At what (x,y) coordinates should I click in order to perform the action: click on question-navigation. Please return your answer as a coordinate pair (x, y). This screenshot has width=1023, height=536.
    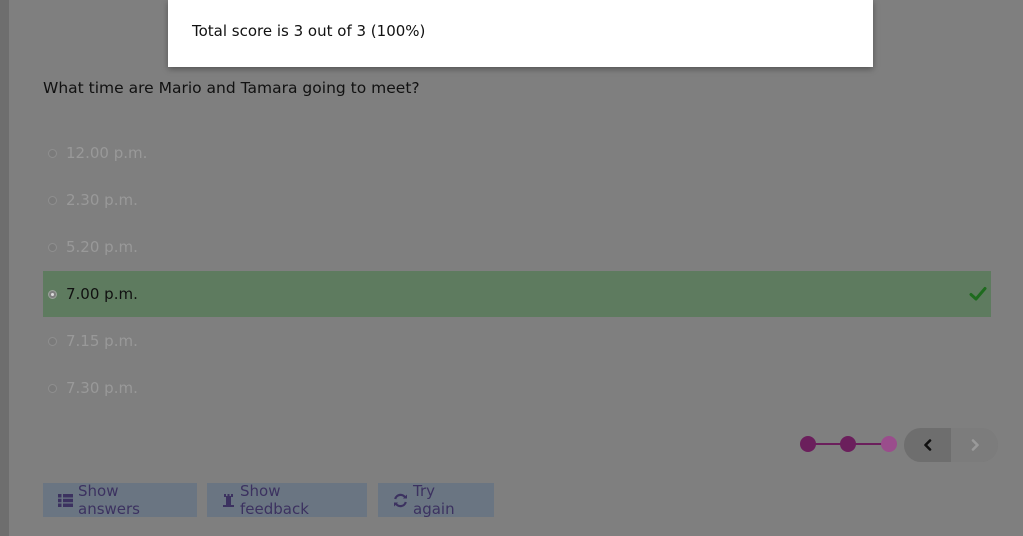
    Looking at the image, I should click on (951, 445).